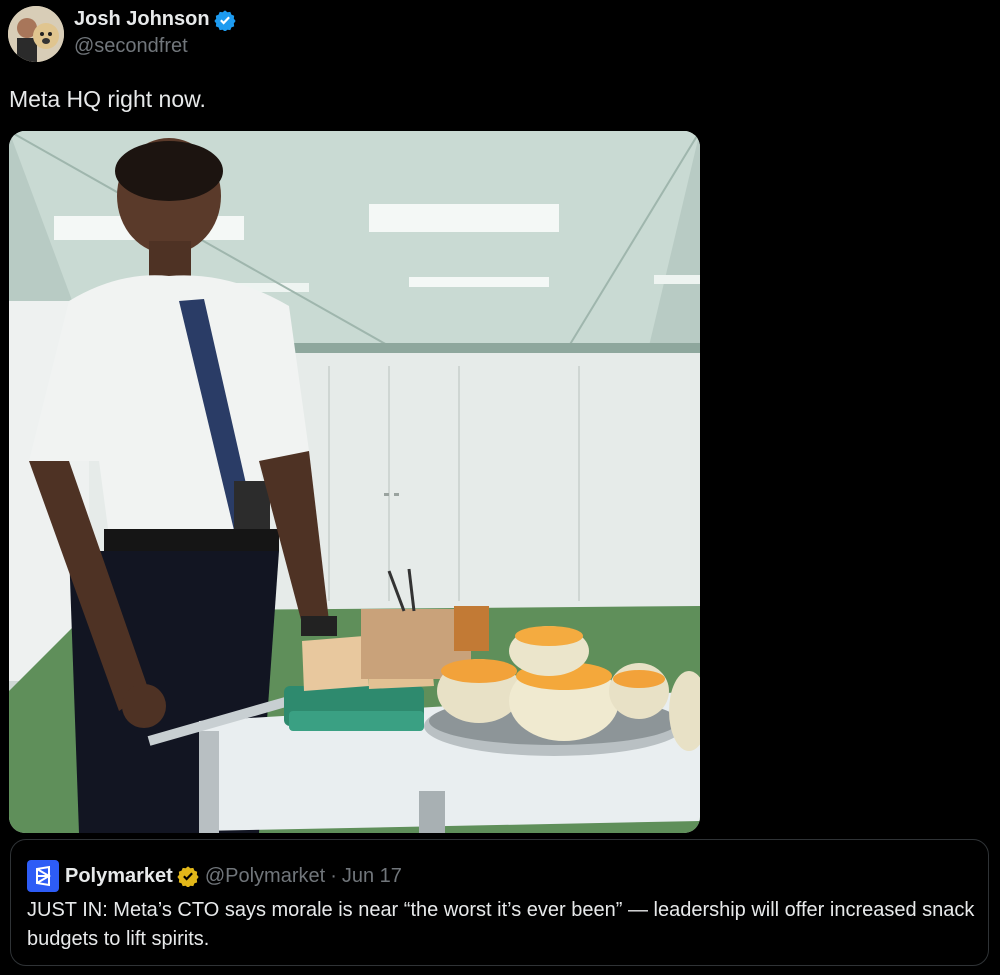  I want to click on author-handle: @secondfret, so click(155, 46).